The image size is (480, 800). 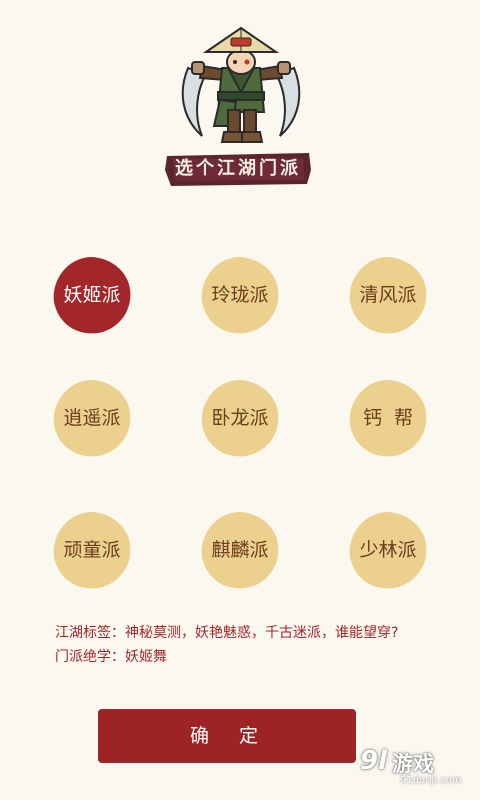 I want to click on sect-tags-text: 江湖标签：神秘莫测，妖艳魅惑，千古迷派，谁能望穿?, so click(x=227, y=633).